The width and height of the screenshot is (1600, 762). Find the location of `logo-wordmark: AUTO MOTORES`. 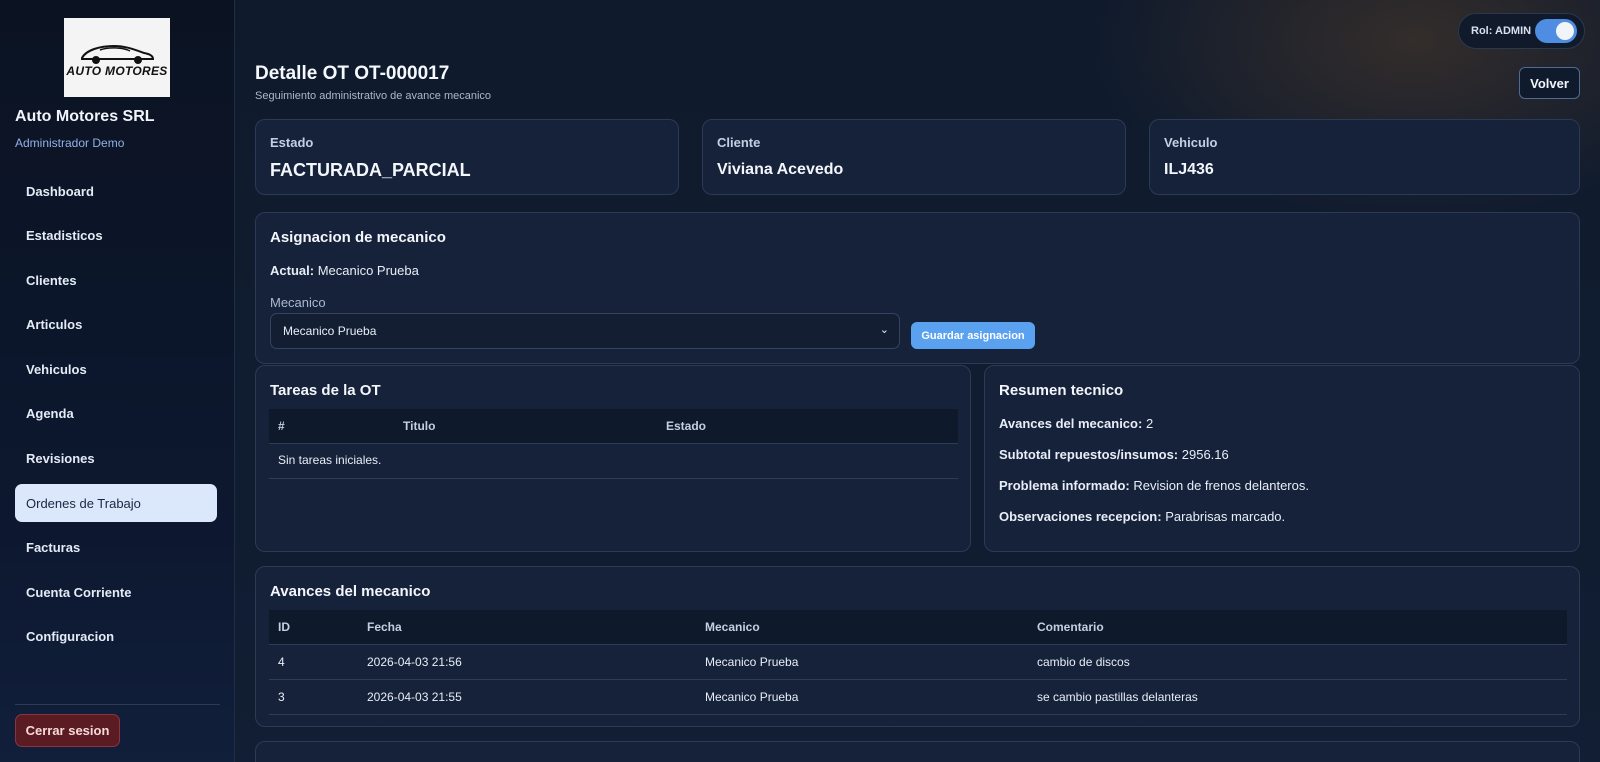

logo-wordmark: AUTO MOTORES is located at coordinates (117, 70).